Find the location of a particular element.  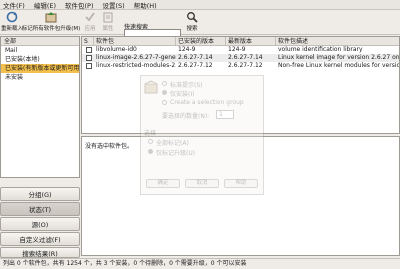

menu-package: 软件包(P) is located at coordinates (79, 5).